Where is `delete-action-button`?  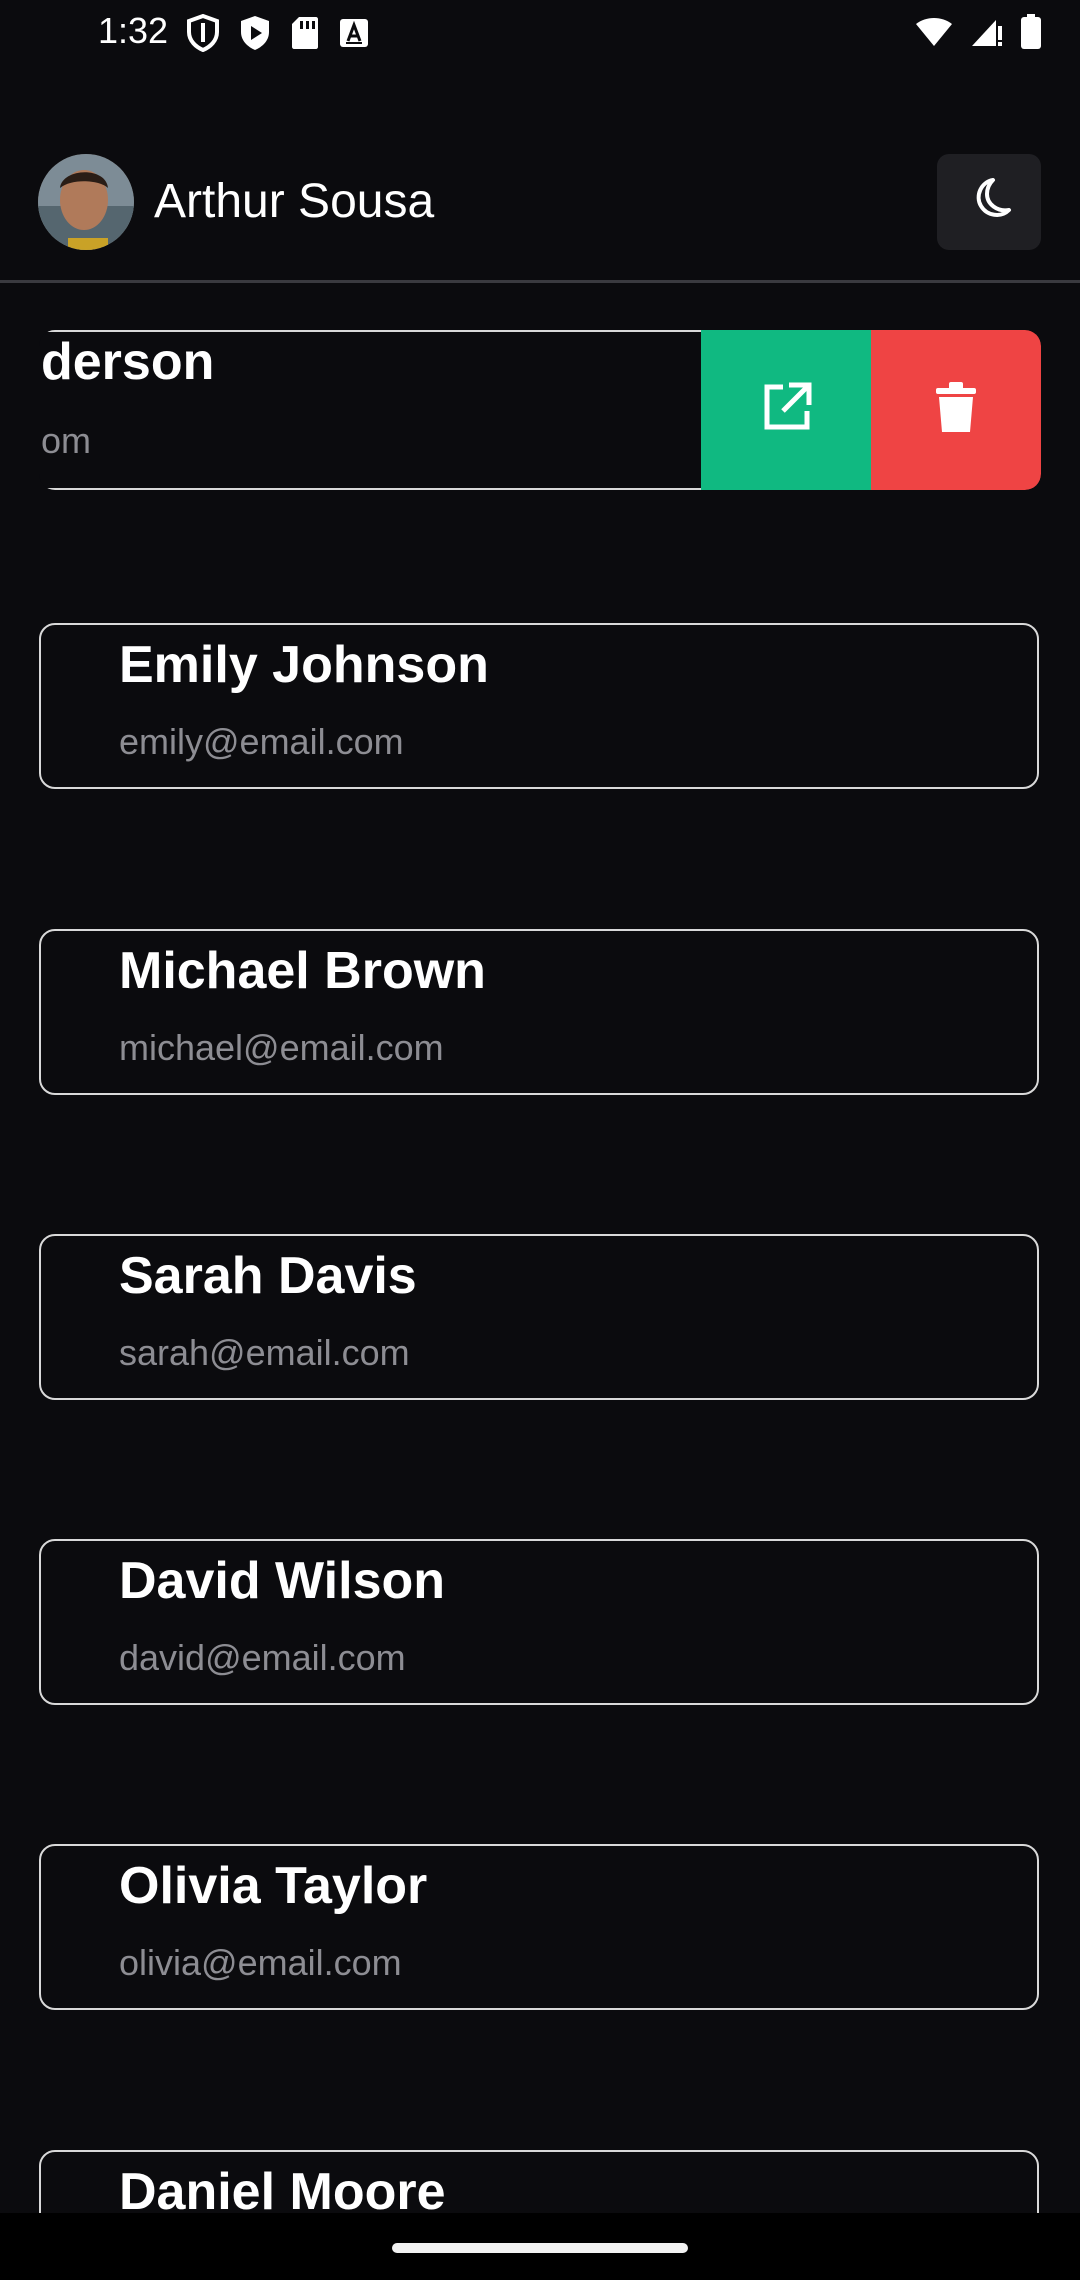 delete-action-button is located at coordinates (956, 410).